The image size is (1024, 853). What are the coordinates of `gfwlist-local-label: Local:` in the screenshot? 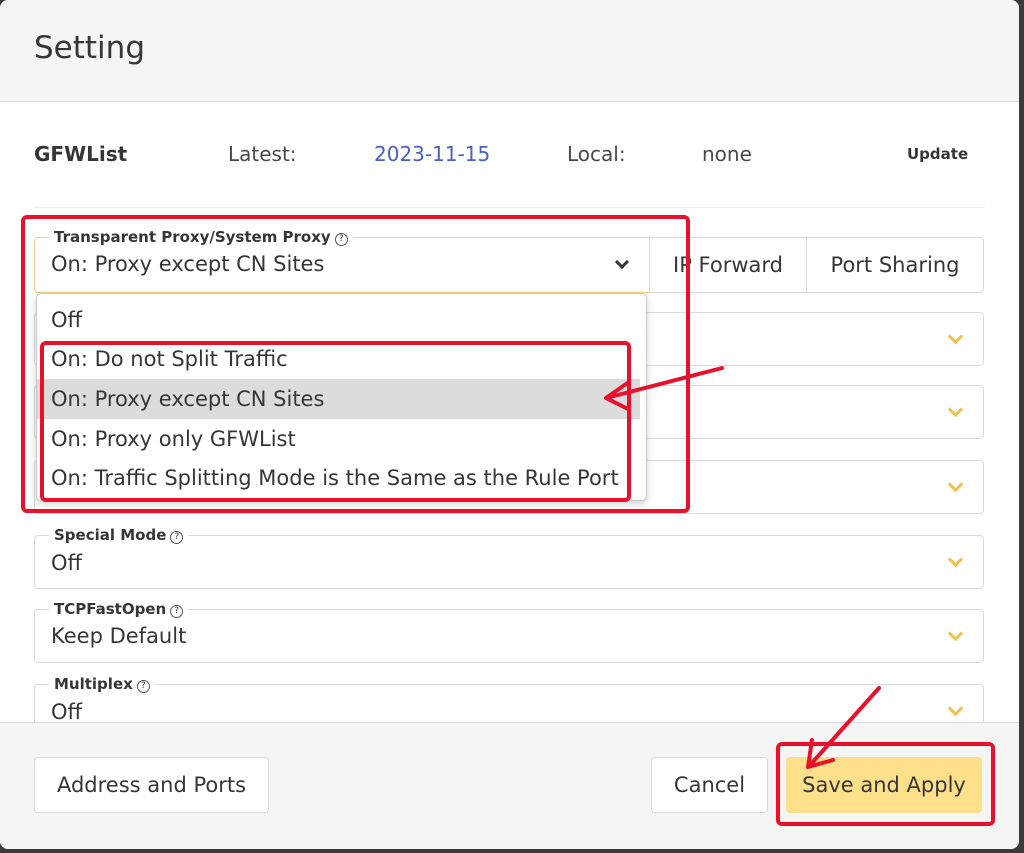 It's located at (596, 154).